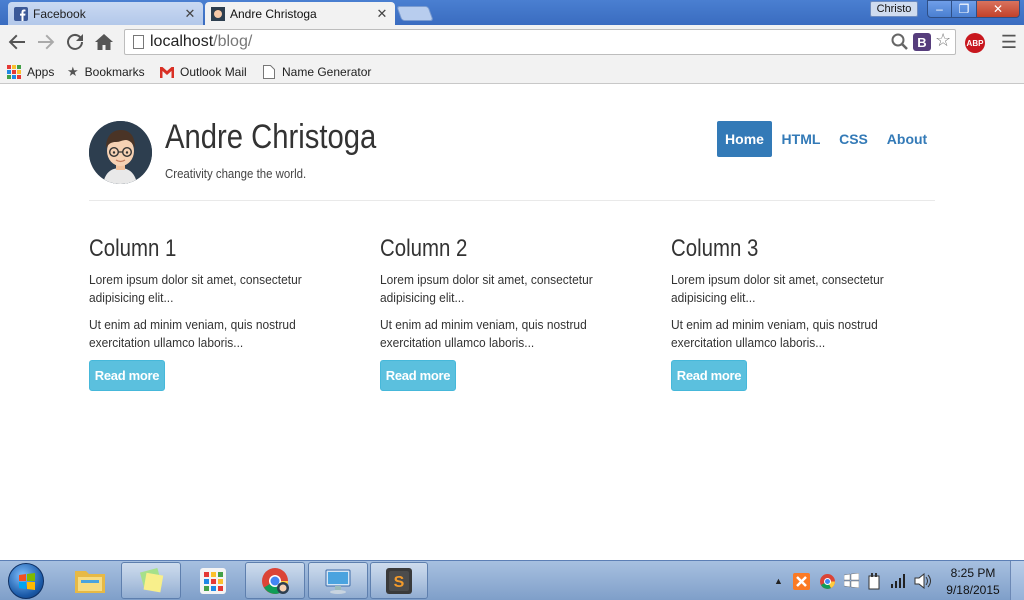  Describe the element at coordinates (975, 43) in the screenshot. I see `adblock-plus-icon: ABP` at that location.